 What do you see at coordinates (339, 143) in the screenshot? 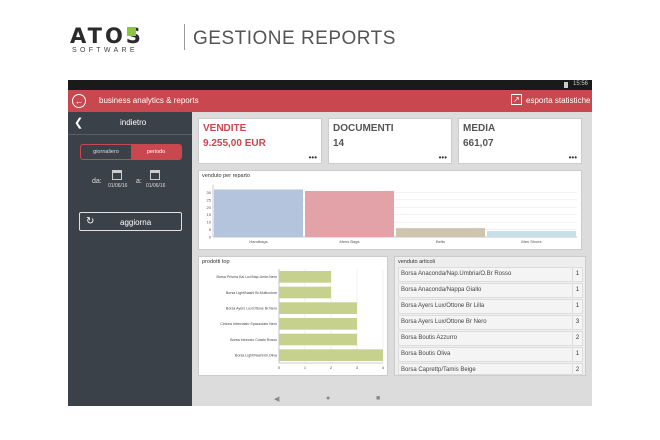
I see `kpi-value: 14` at bounding box center [339, 143].